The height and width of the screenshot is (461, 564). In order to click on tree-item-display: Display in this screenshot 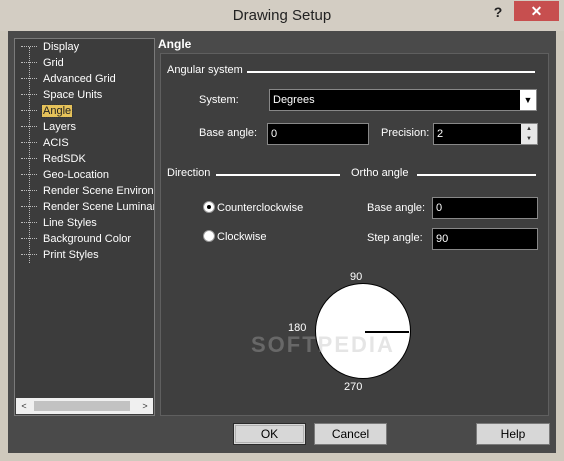, I will do `click(50, 49)`.